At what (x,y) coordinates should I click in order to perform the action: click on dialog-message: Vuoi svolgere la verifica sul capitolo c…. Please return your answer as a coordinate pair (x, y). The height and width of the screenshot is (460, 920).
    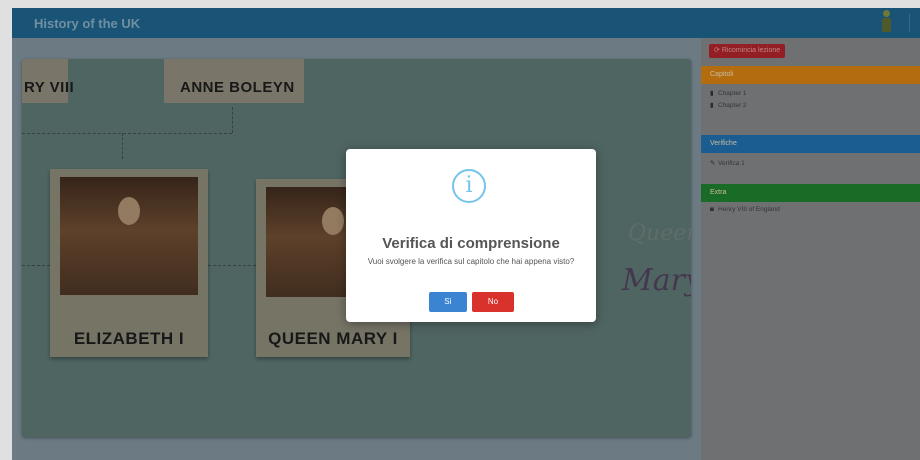
    Looking at the image, I should click on (471, 261).